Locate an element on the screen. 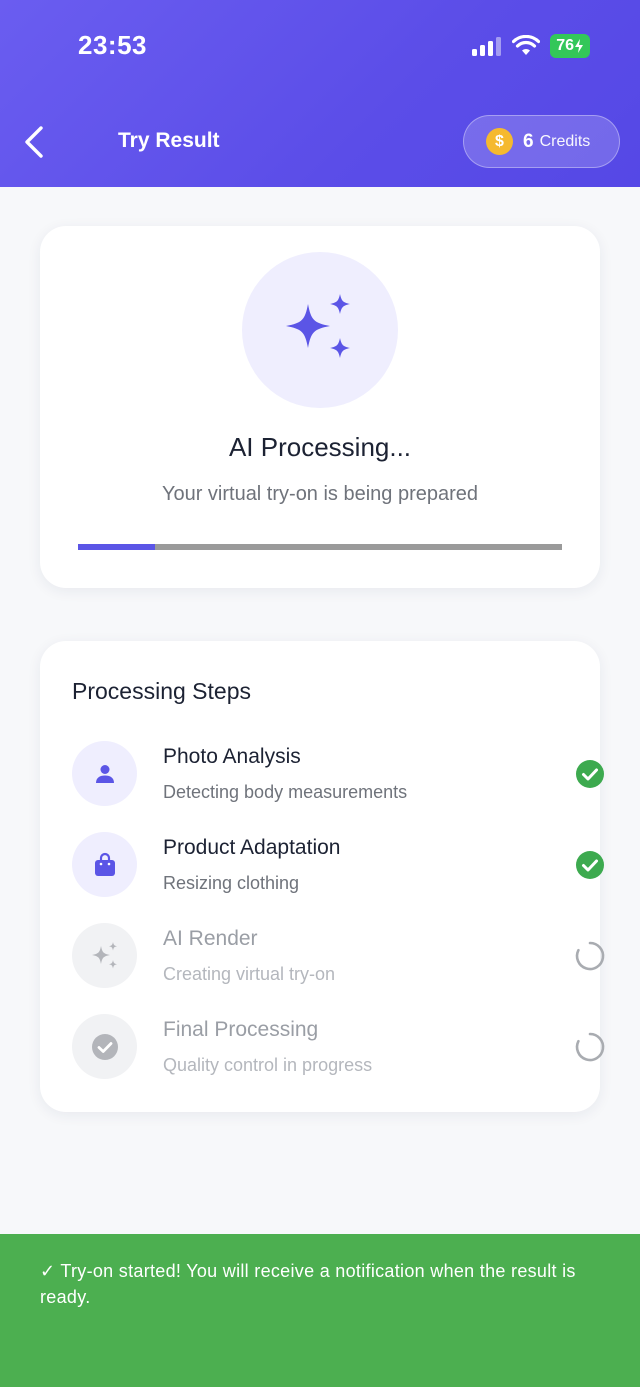 The width and height of the screenshot is (640, 1387). step-ai-render: AI Render Creating virtual try-on is located at coordinates (338, 958).